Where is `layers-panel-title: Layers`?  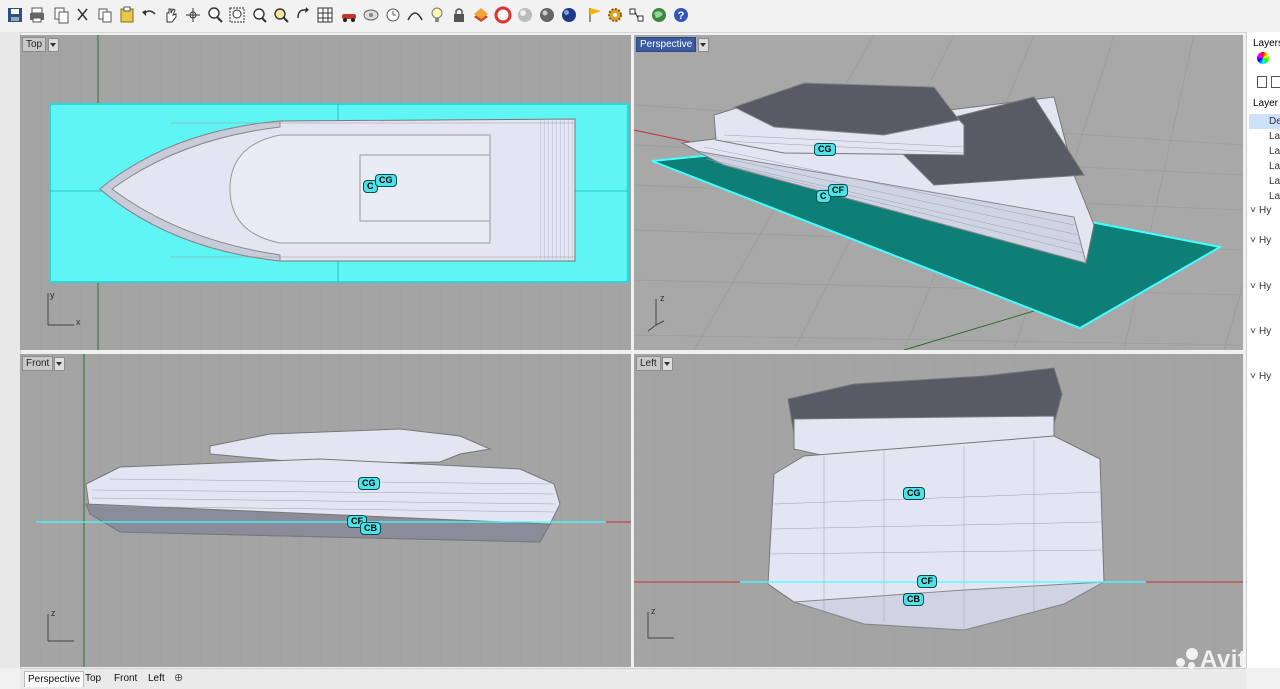
layers-panel-title: Layers is located at coordinates (1266, 43).